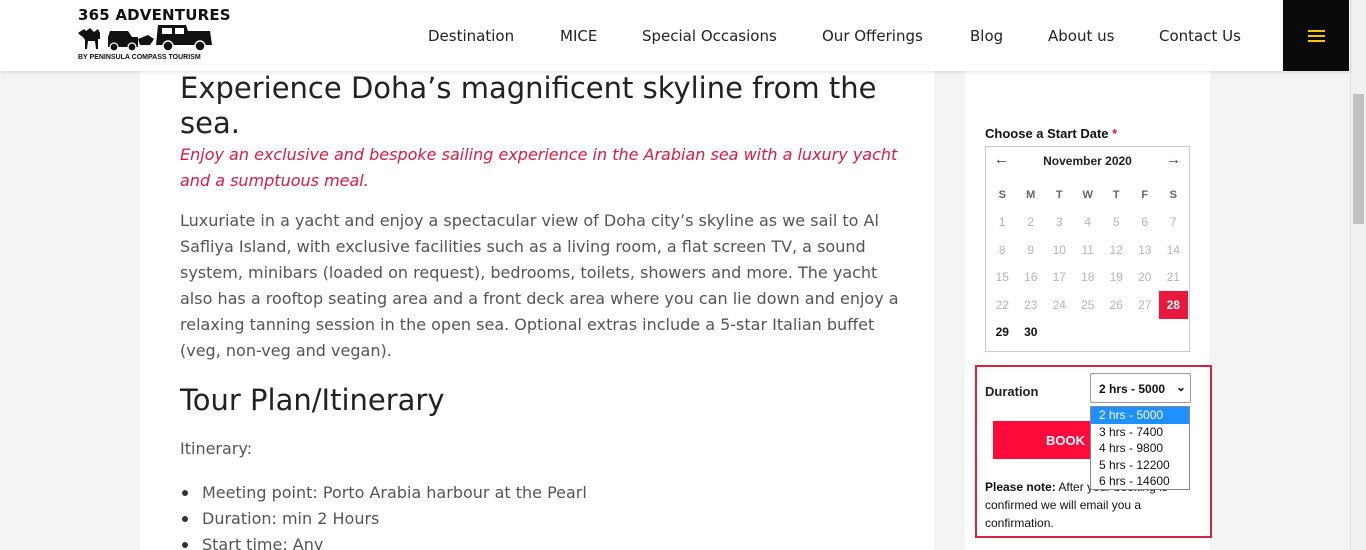 The image size is (1366, 550). What do you see at coordinates (1002, 277) in the screenshot?
I see `calendar-day: 15` at bounding box center [1002, 277].